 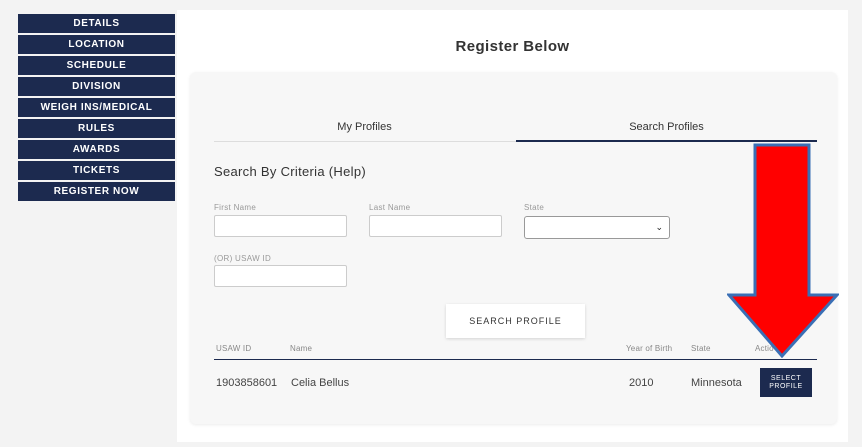 What do you see at coordinates (512, 46) in the screenshot?
I see `page-title: Register Below` at bounding box center [512, 46].